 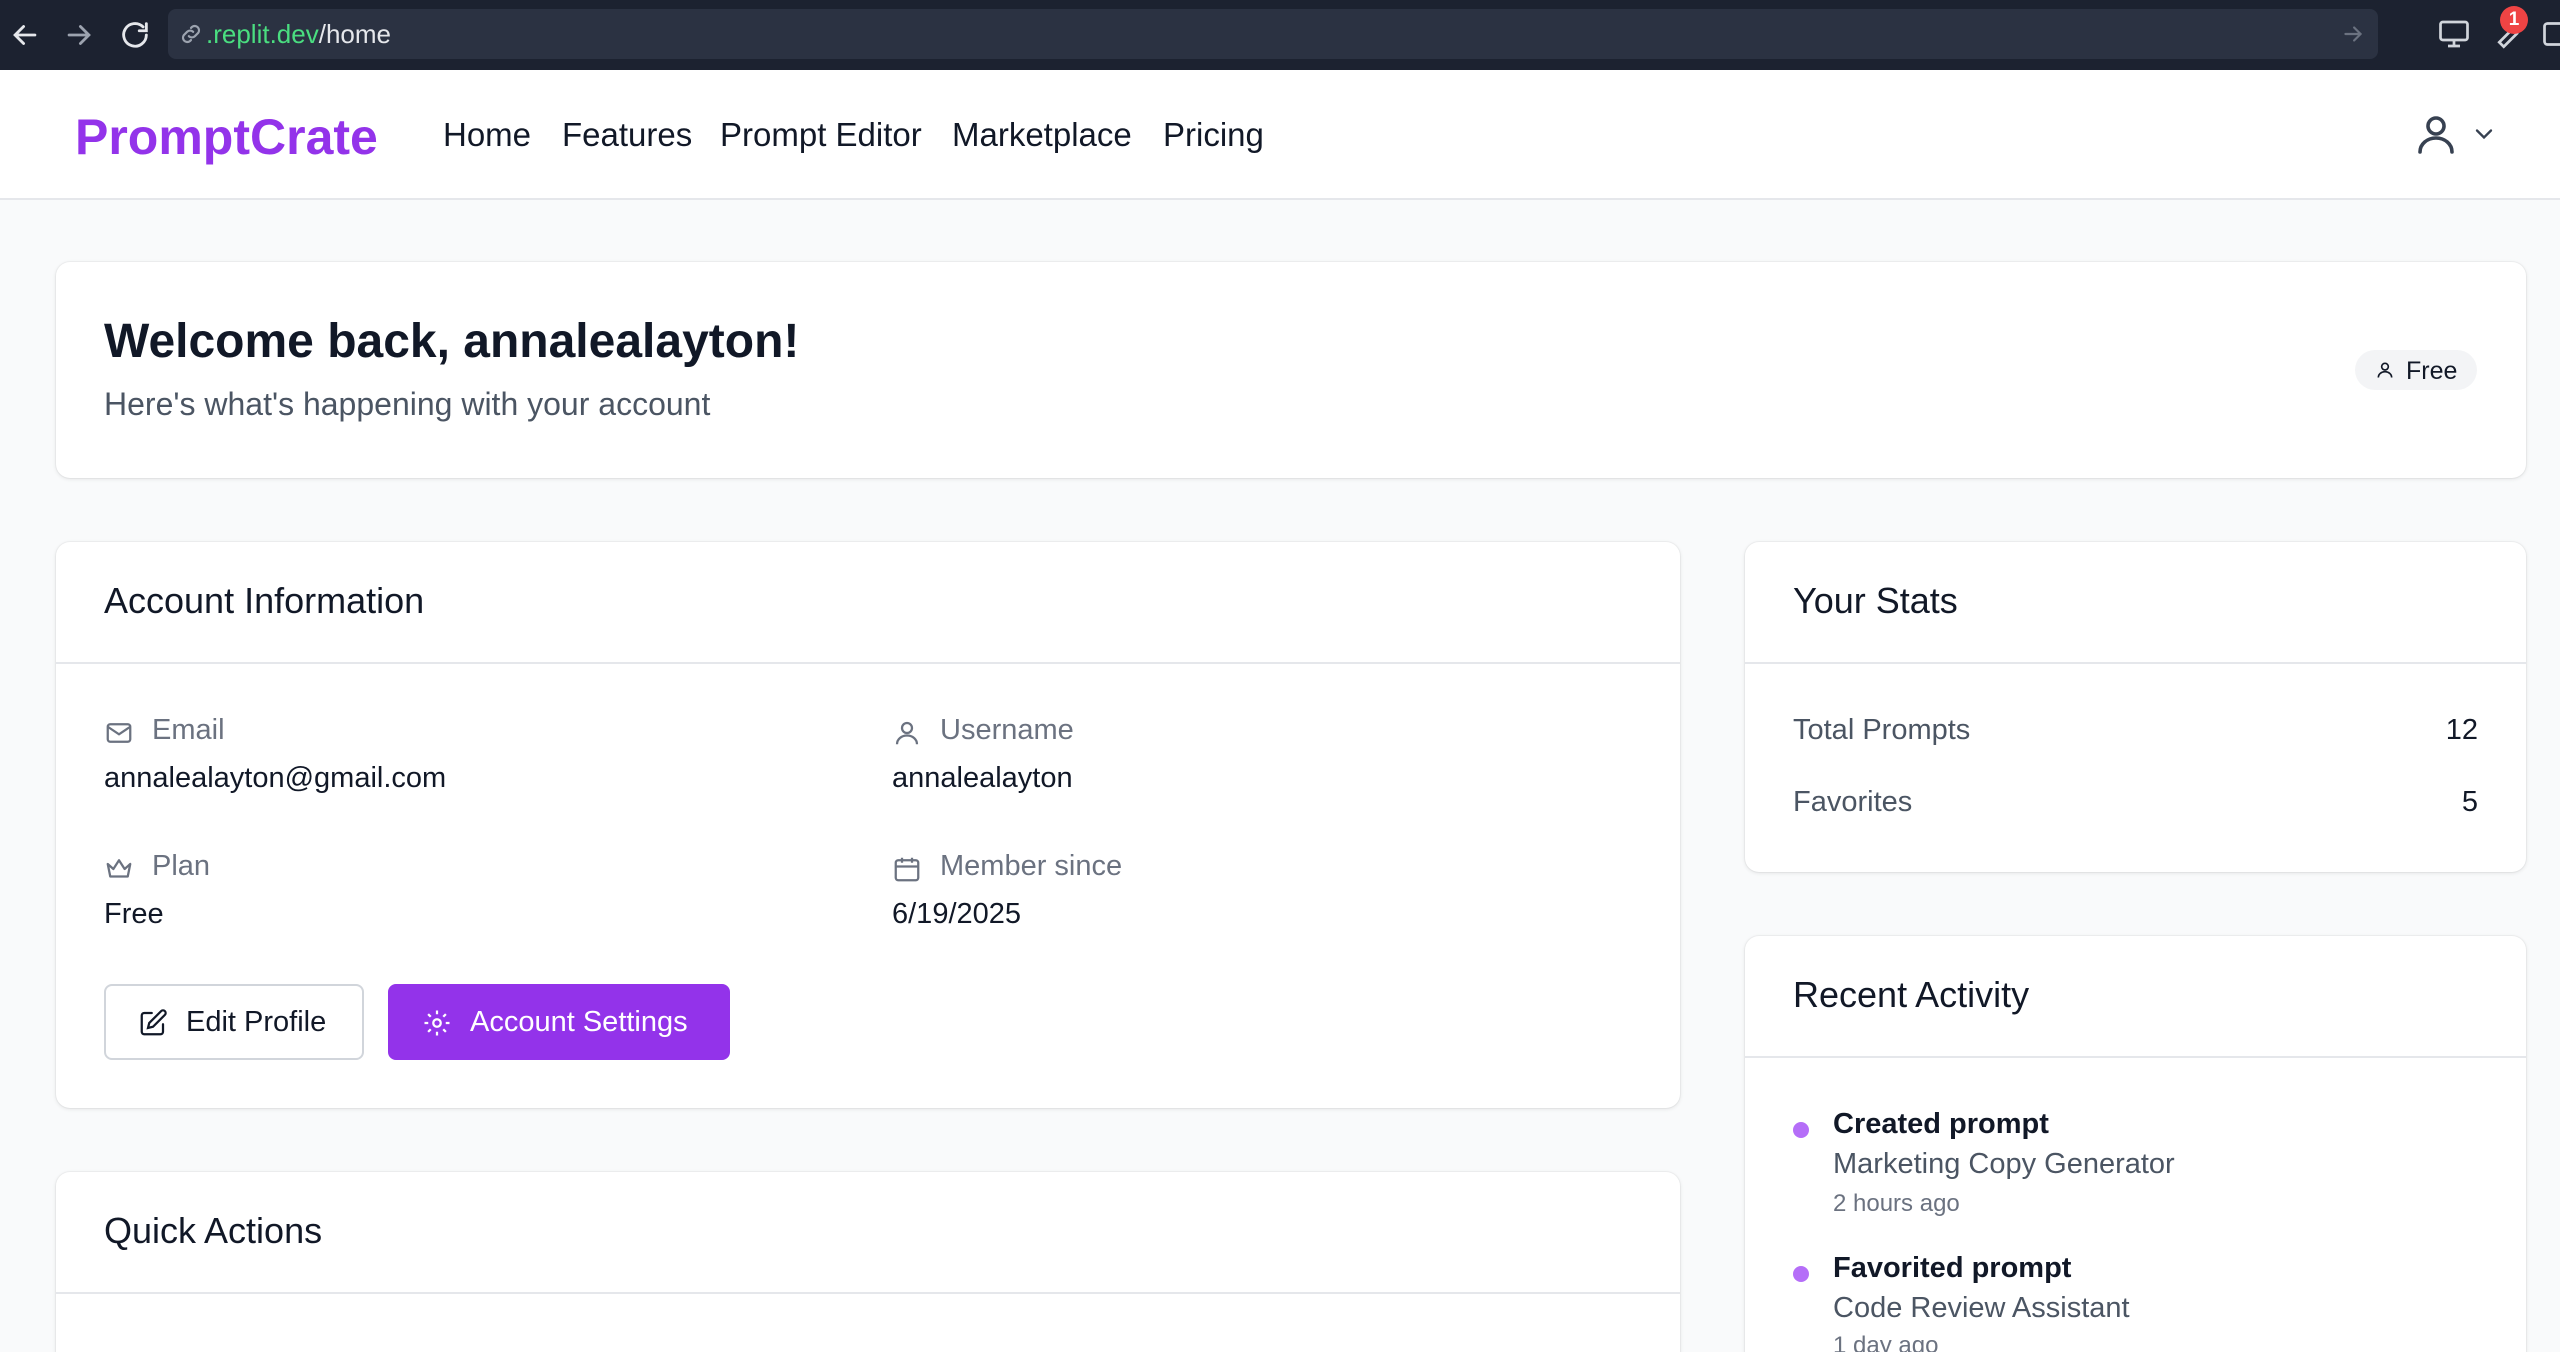 What do you see at coordinates (982, 778) in the screenshot?
I see `username-value: annalealayton` at bounding box center [982, 778].